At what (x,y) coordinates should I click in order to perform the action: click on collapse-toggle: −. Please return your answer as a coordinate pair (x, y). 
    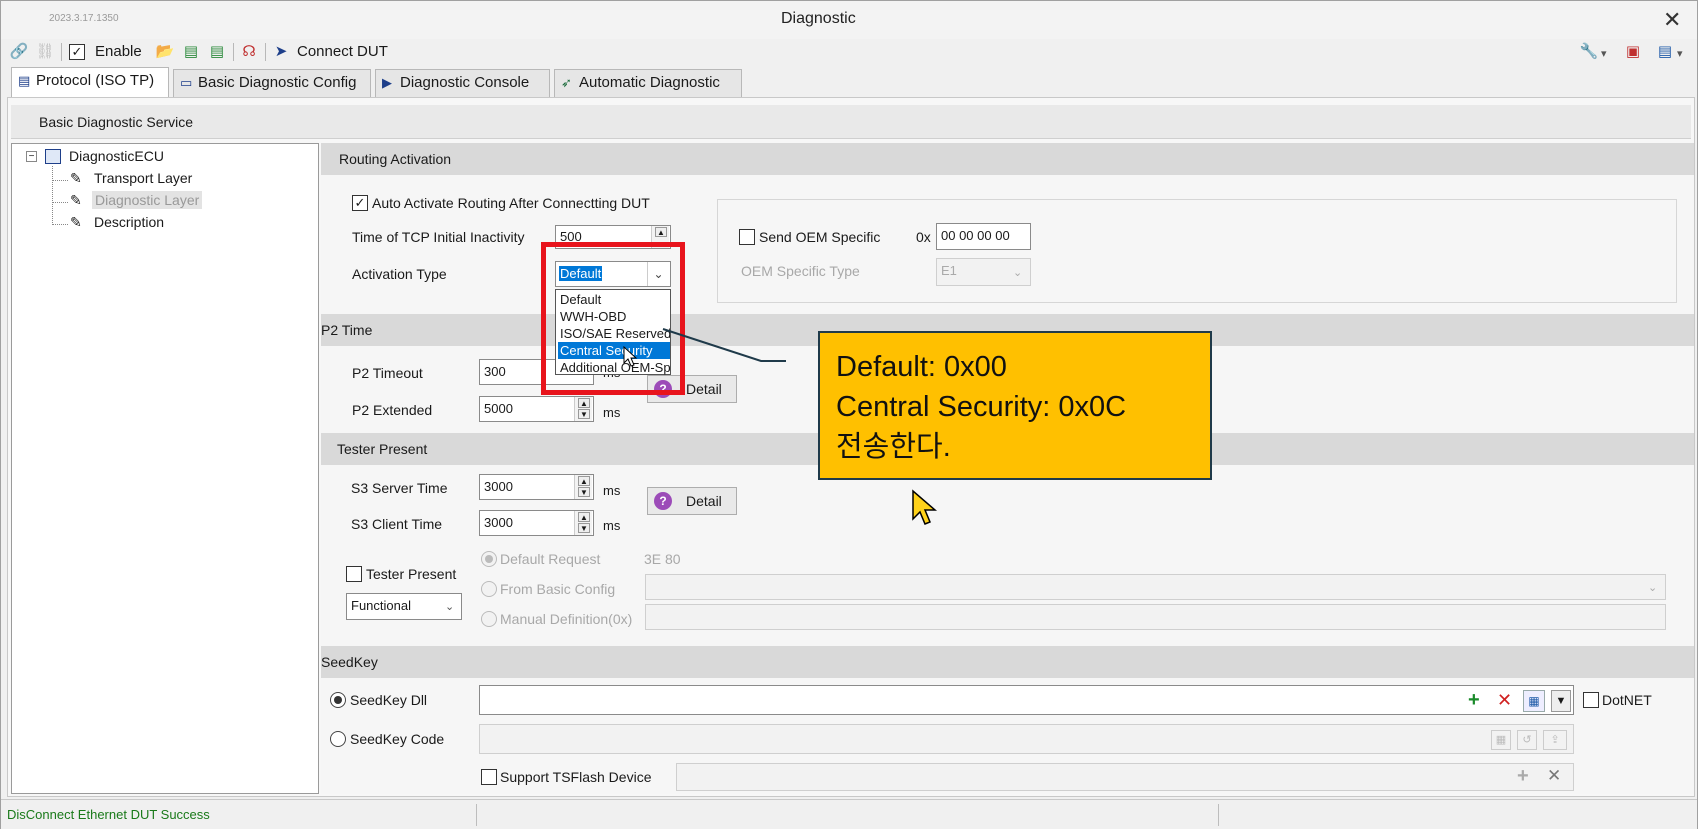
    Looking at the image, I should click on (31, 156).